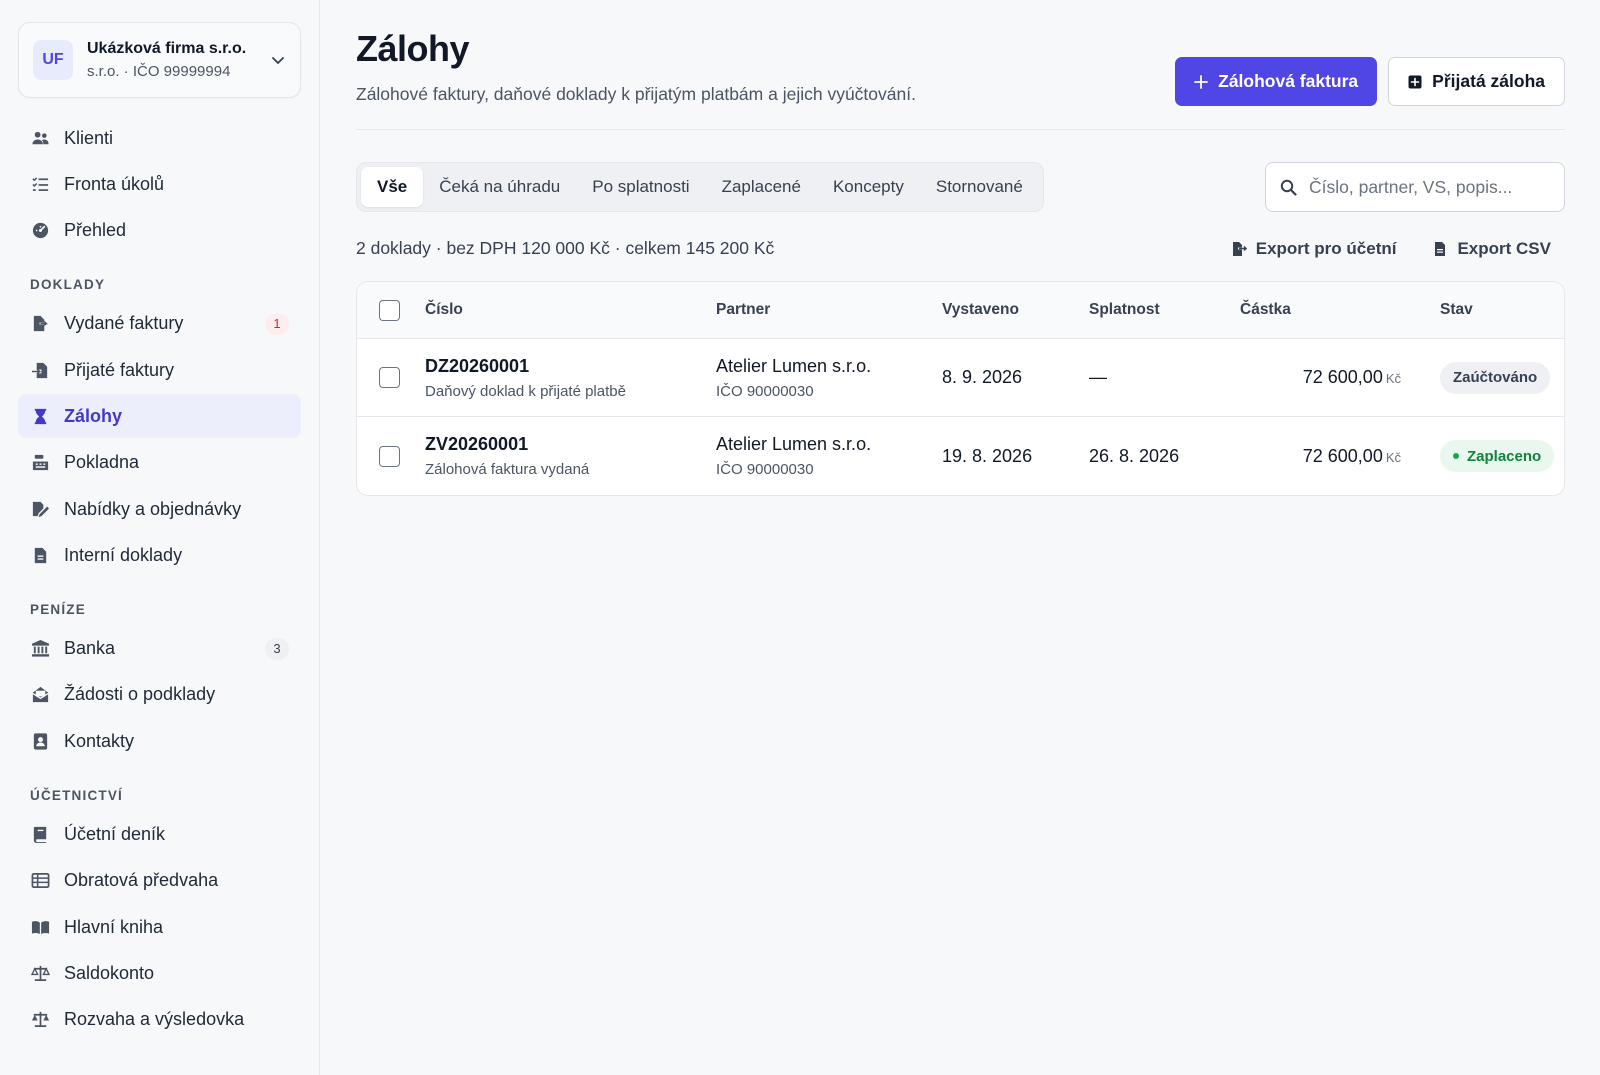 The height and width of the screenshot is (1075, 1600). Describe the element at coordinates (1497, 456) in the screenshot. I see `status-badge: Zaplaceno` at that location.